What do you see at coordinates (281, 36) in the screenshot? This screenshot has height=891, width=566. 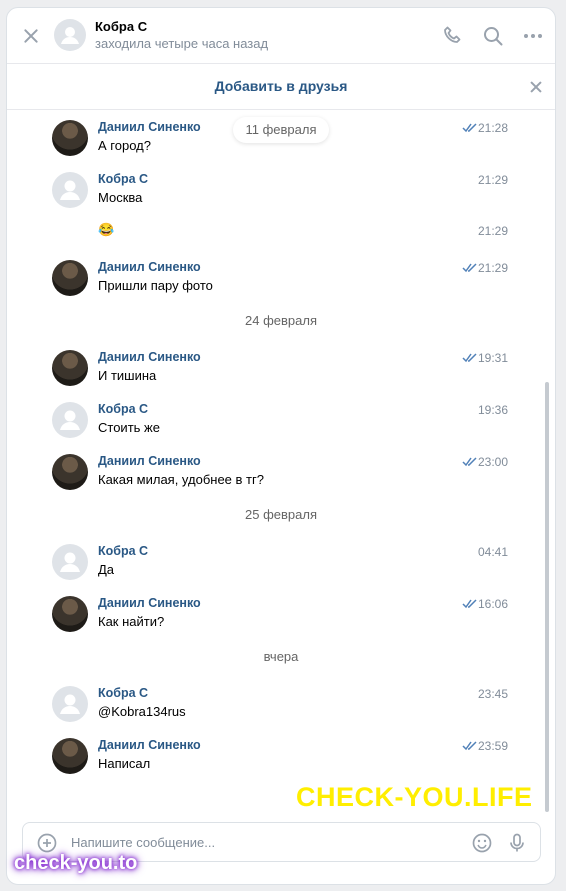 I see `chat-header: Кобра С заходила четыре часа назад` at bounding box center [281, 36].